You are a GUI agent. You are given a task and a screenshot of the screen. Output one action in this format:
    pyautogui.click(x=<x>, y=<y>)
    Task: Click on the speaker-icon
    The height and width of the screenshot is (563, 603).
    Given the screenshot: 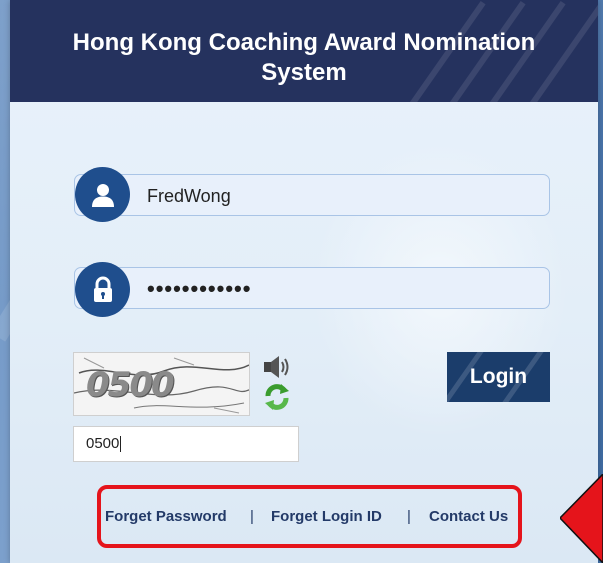 What is the action you would take?
    pyautogui.click(x=277, y=367)
    